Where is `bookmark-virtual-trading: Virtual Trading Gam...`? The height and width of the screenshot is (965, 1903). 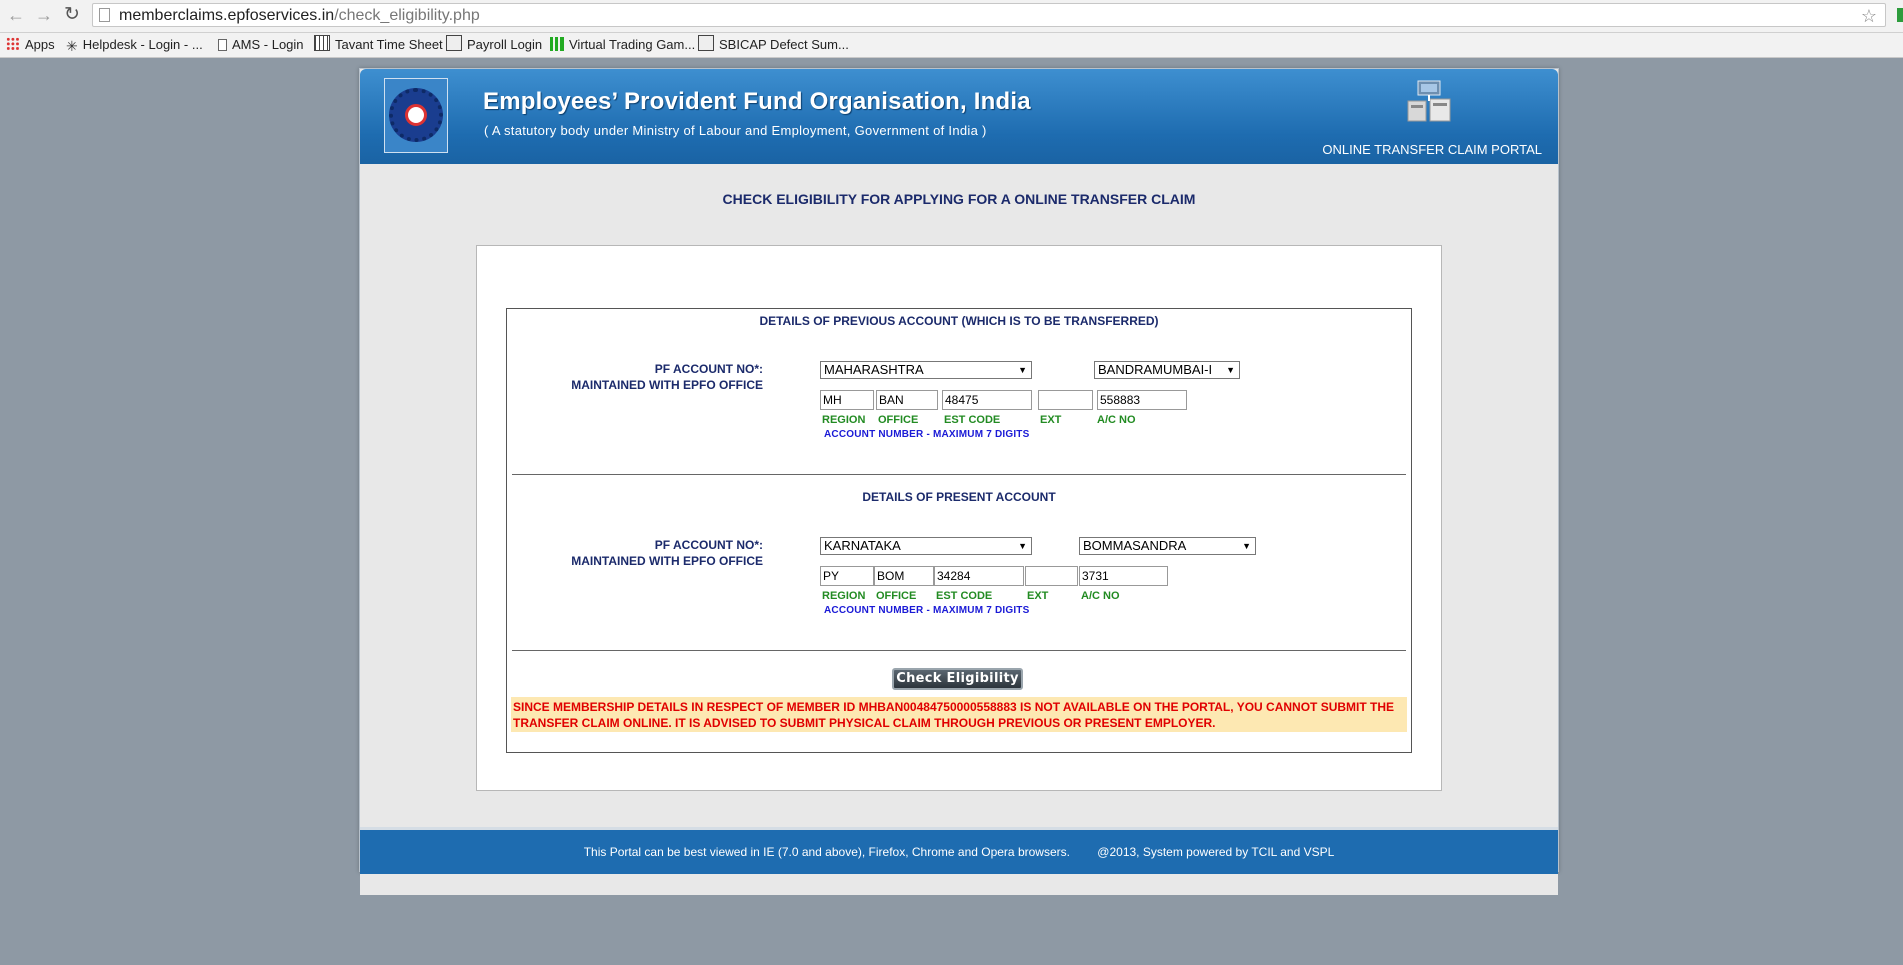 bookmark-virtual-trading: Virtual Trading Gam... is located at coordinates (622, 45).